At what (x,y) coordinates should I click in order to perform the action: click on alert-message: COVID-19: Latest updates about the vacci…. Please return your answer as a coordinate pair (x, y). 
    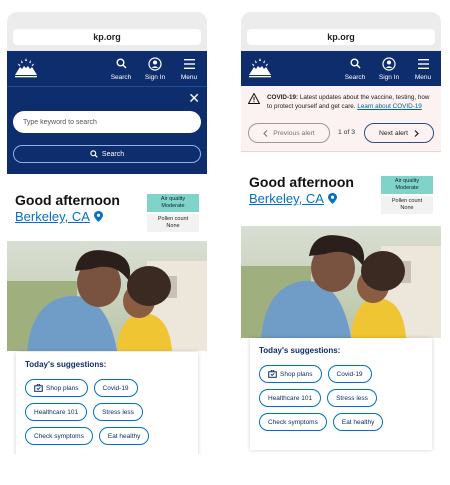
    Looking at the image, I should click on (351, 102).